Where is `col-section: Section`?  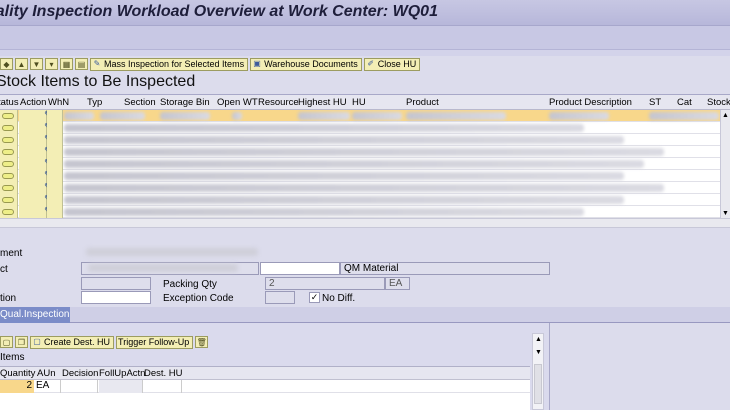
col-section: Section is located at coordinates (140, 102).